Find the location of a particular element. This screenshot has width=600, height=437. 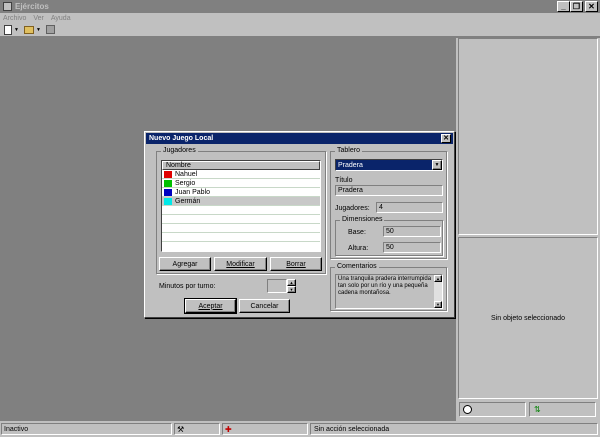

status-action: Sin acción seleccionada is located at coordinates (454, 429).